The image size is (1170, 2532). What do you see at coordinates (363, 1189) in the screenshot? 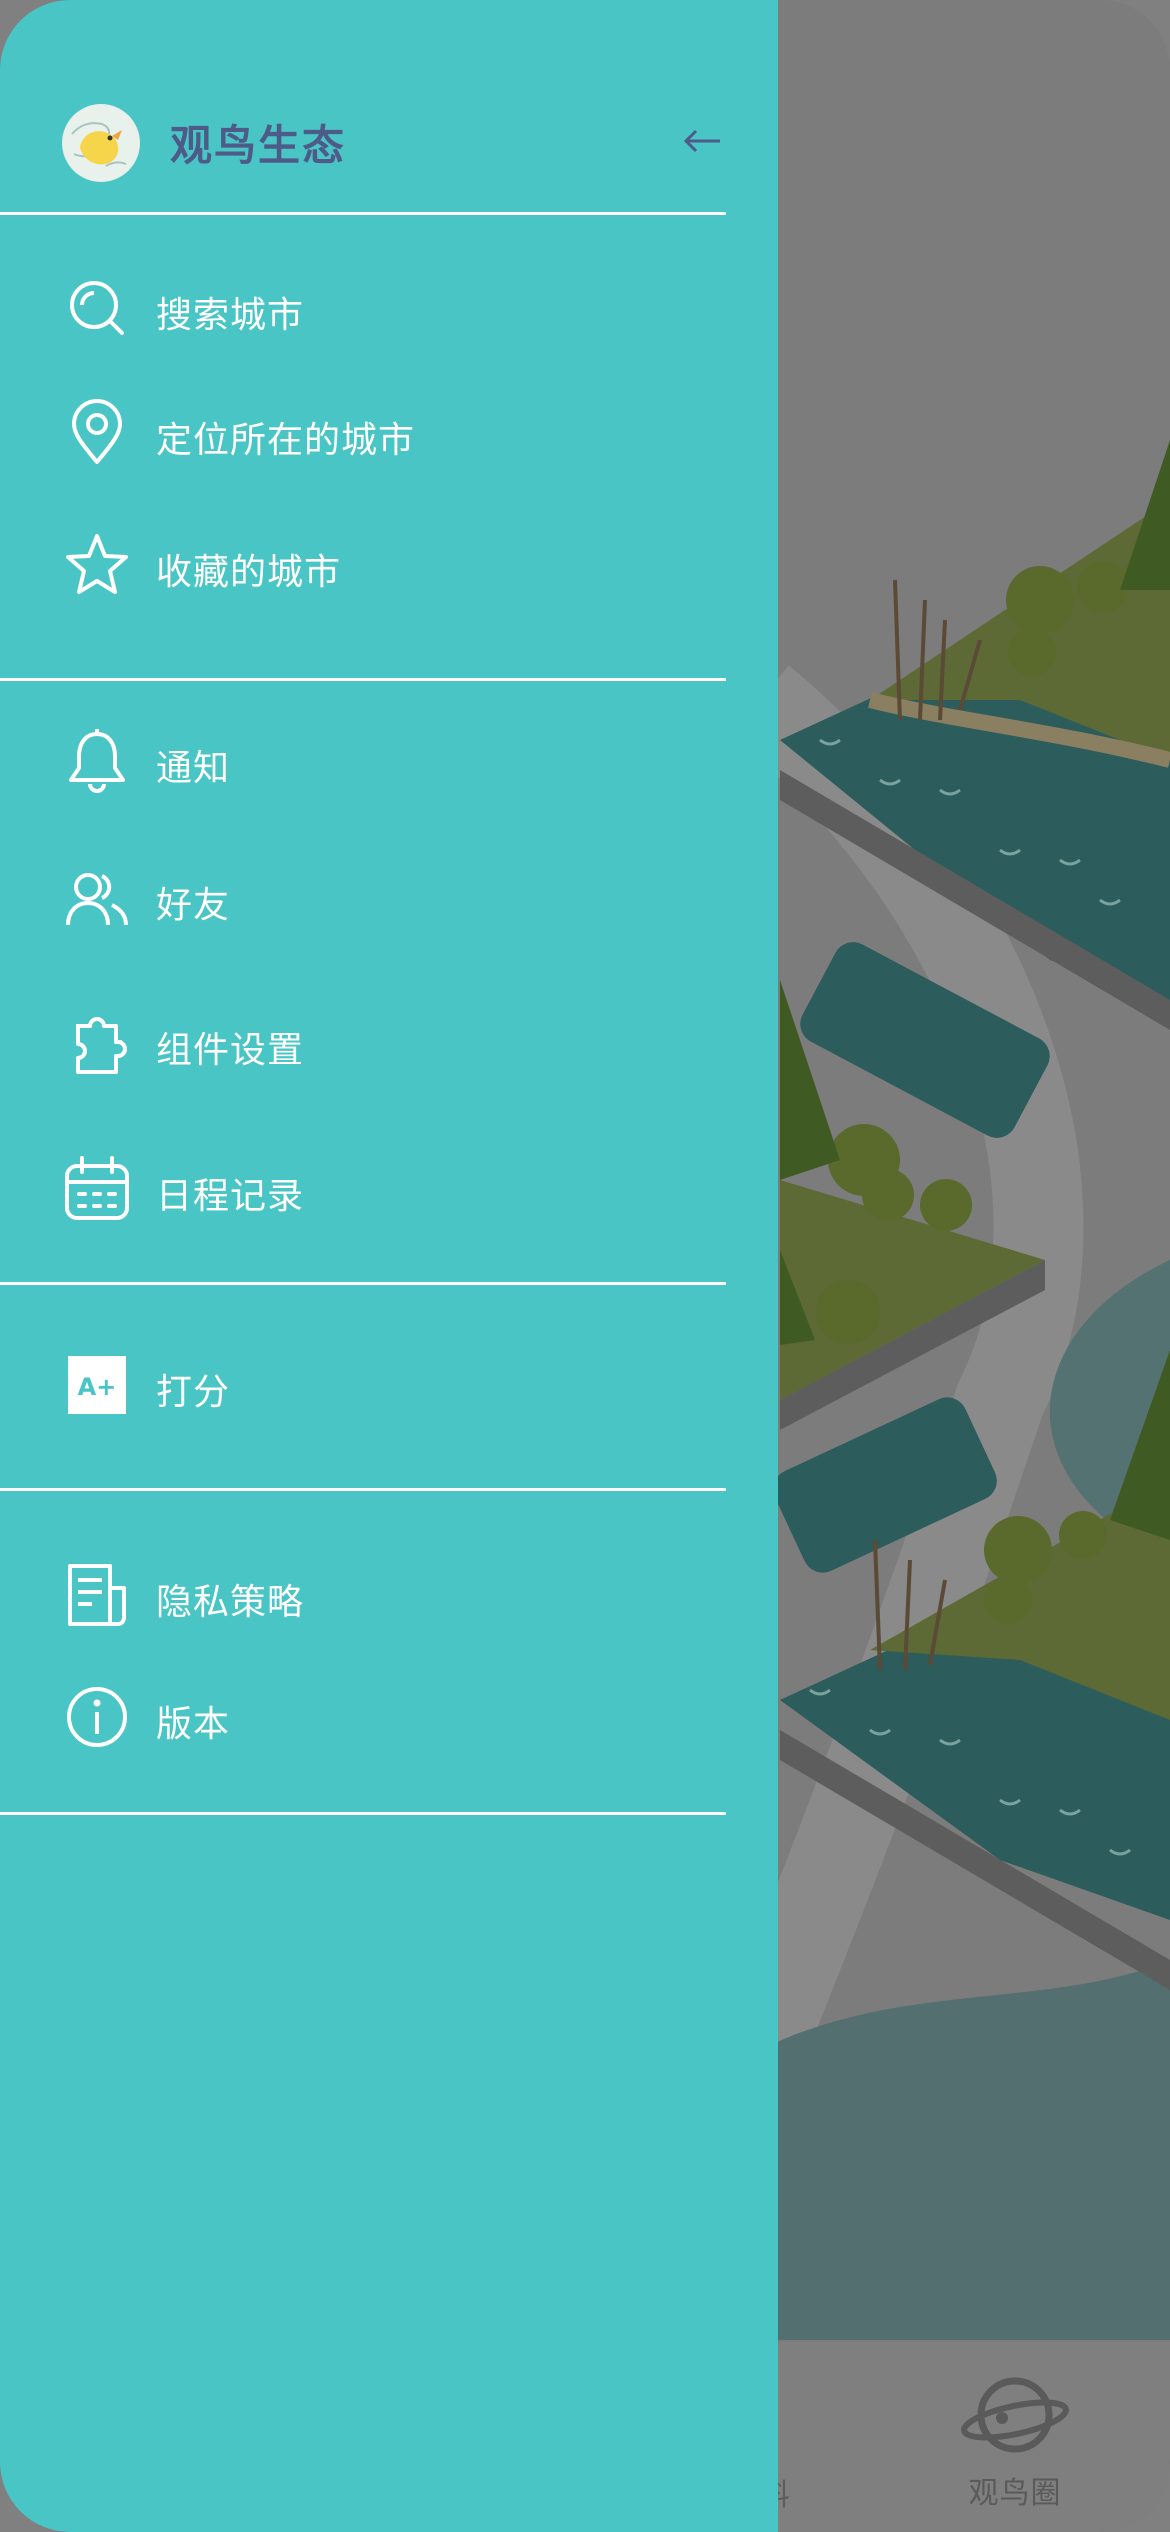
I see `menu-item-schedule: 日程记录` at bounding box center [363, 1189].